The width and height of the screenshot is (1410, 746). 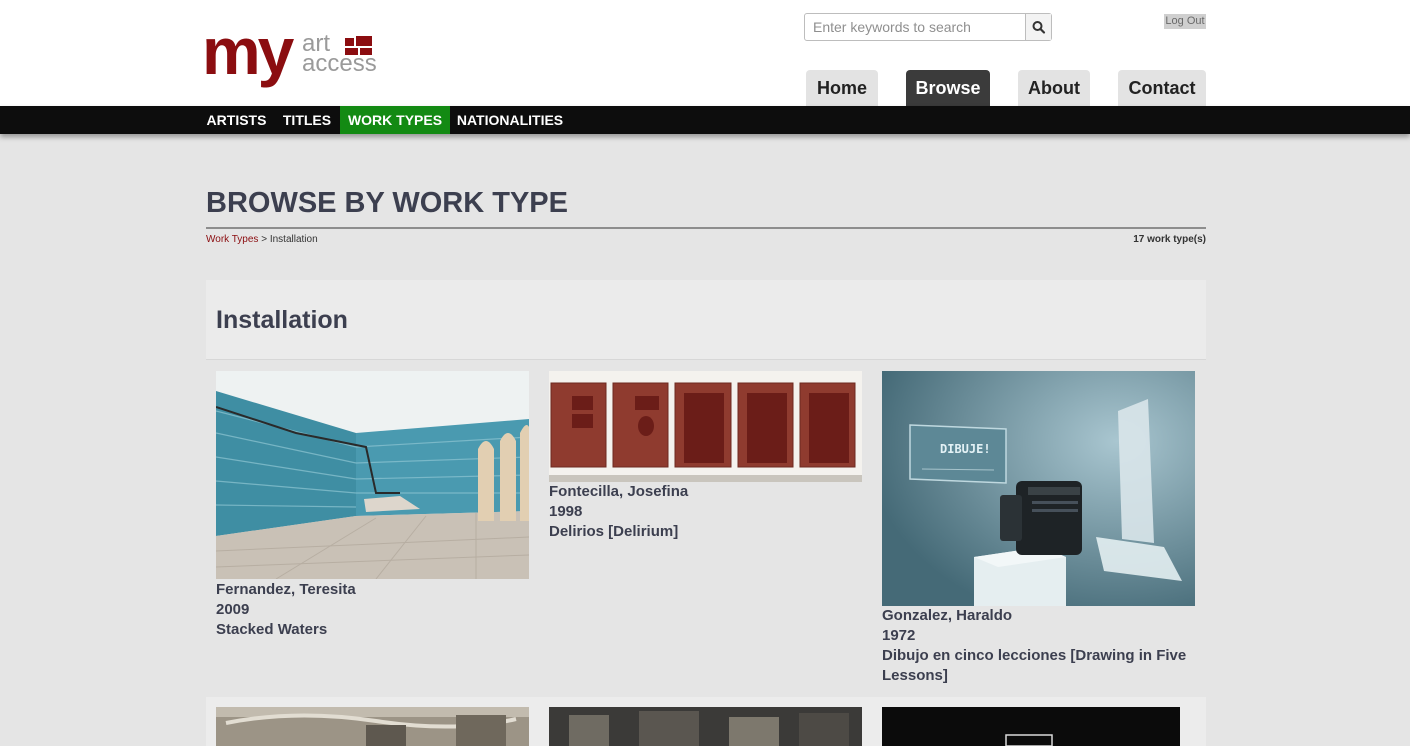 What do you see at coordinates (307, 120) in the screenshot?
I see `category-titles: TITLES` at bounding box center [307, 120].